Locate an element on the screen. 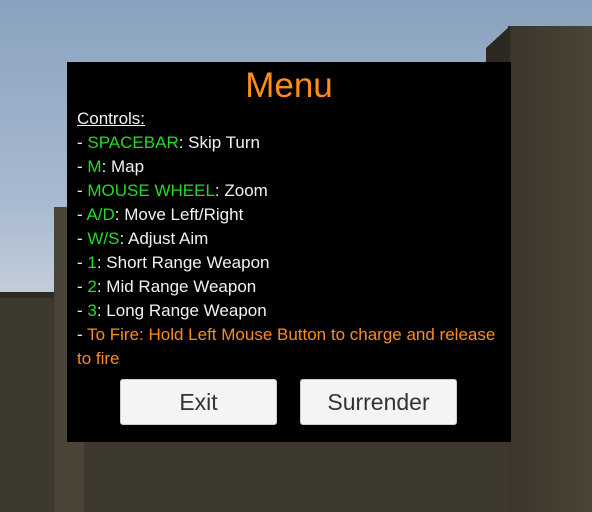  control-key: W/S is located at coordinates (103, 238).